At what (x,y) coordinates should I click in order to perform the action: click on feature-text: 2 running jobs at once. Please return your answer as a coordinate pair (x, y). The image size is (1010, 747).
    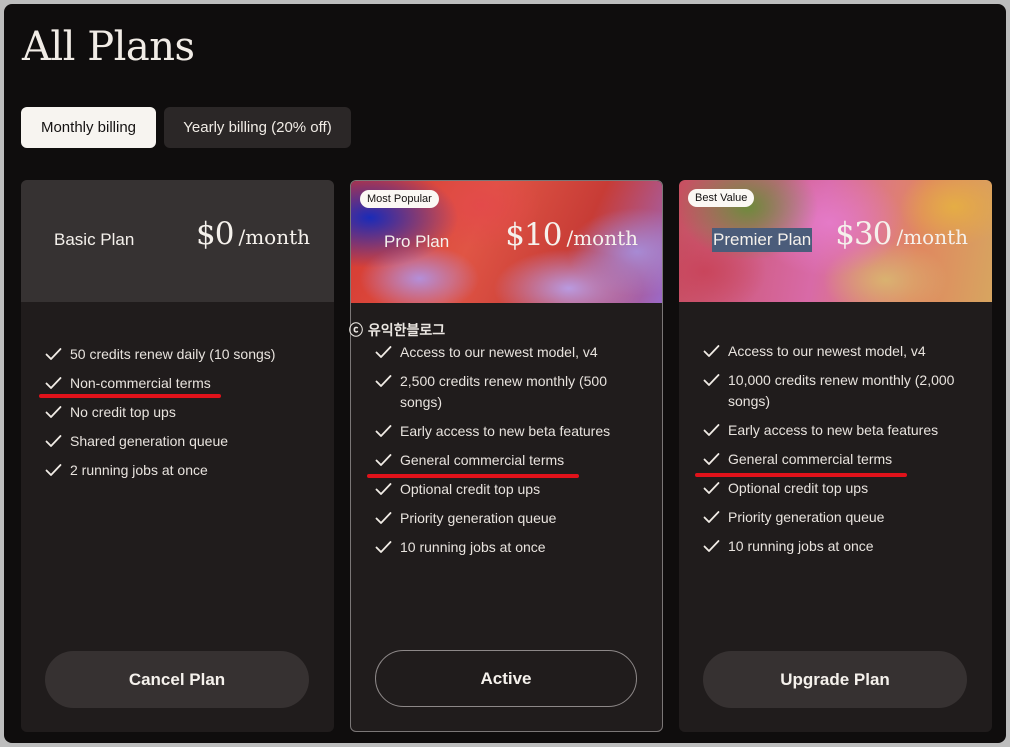
    Looking at the image, I should click on (139, 470).